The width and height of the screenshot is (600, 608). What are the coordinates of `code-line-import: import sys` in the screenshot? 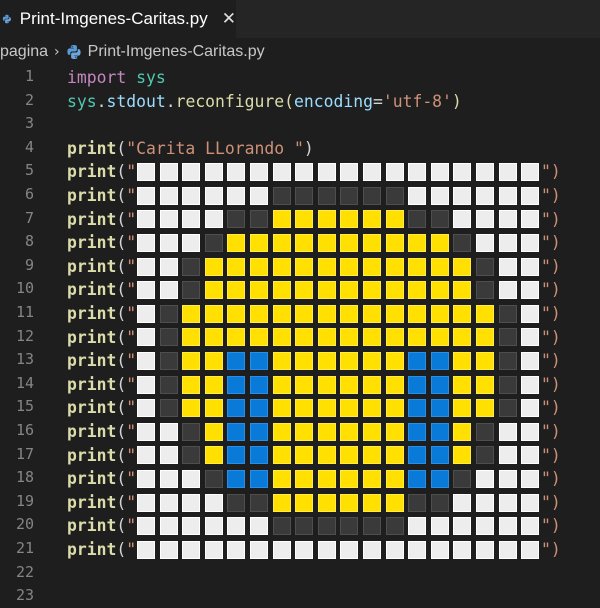 It's located at (116, 78).